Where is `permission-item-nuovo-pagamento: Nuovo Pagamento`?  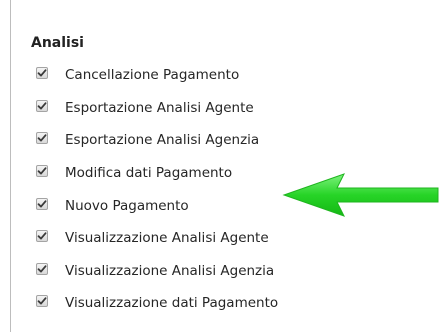 permission-item-nuovo-pagamento: Nuovo Pagamento is located at coordinates (157, 205).